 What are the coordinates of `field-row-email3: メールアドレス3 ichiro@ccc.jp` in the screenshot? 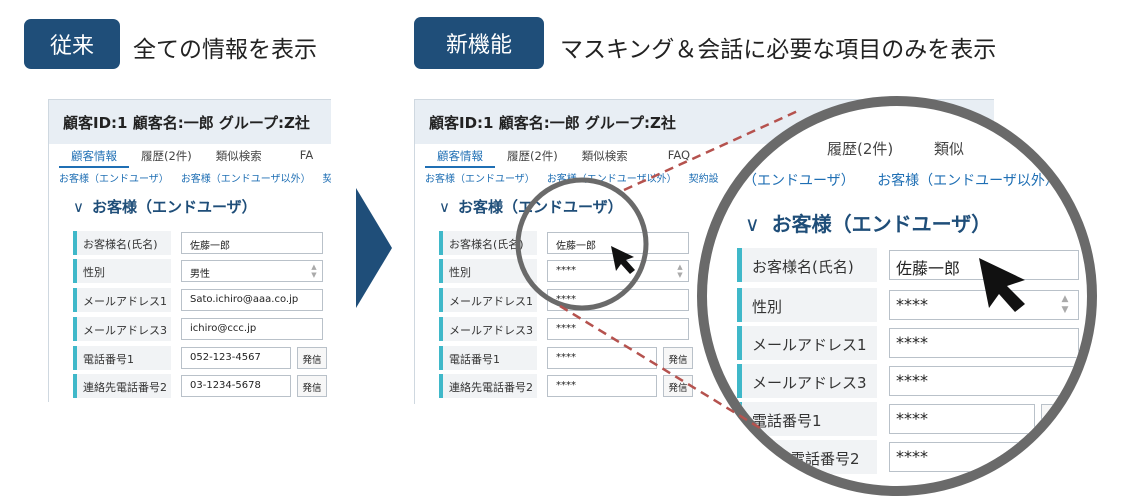 It's located at (202, 329).